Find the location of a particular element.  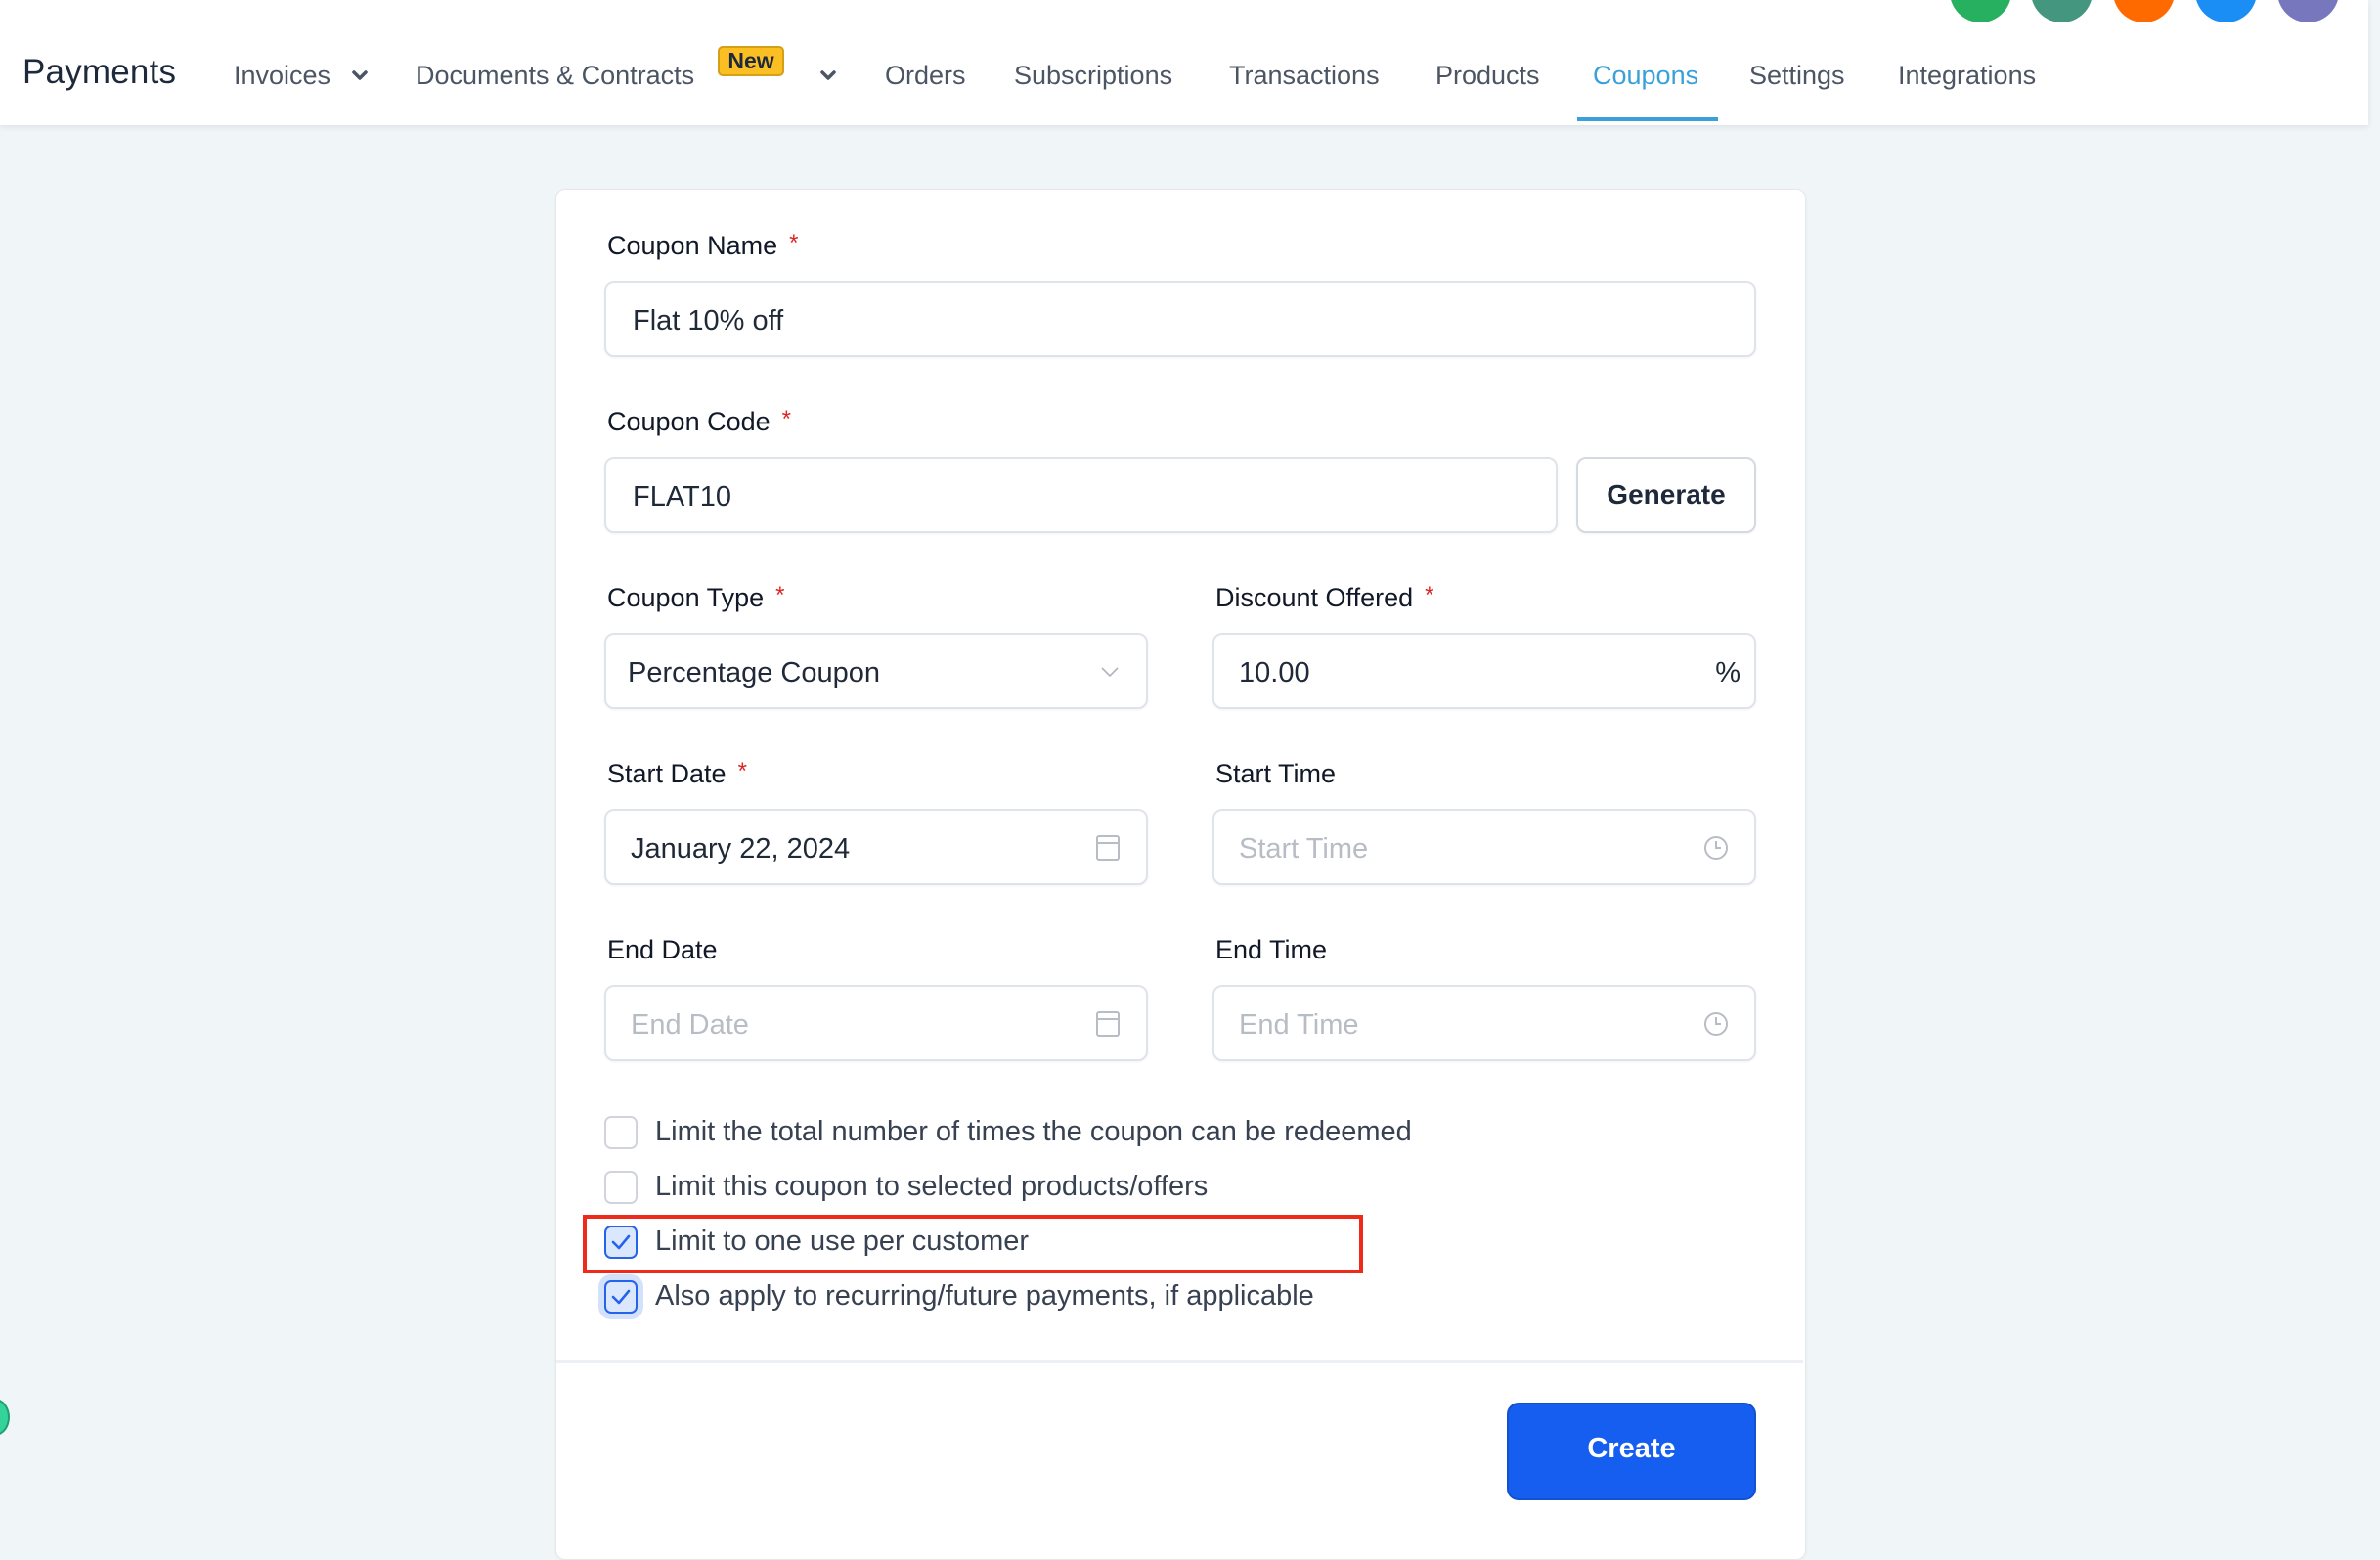

bell-icon is located at coordinates (2144, 11).